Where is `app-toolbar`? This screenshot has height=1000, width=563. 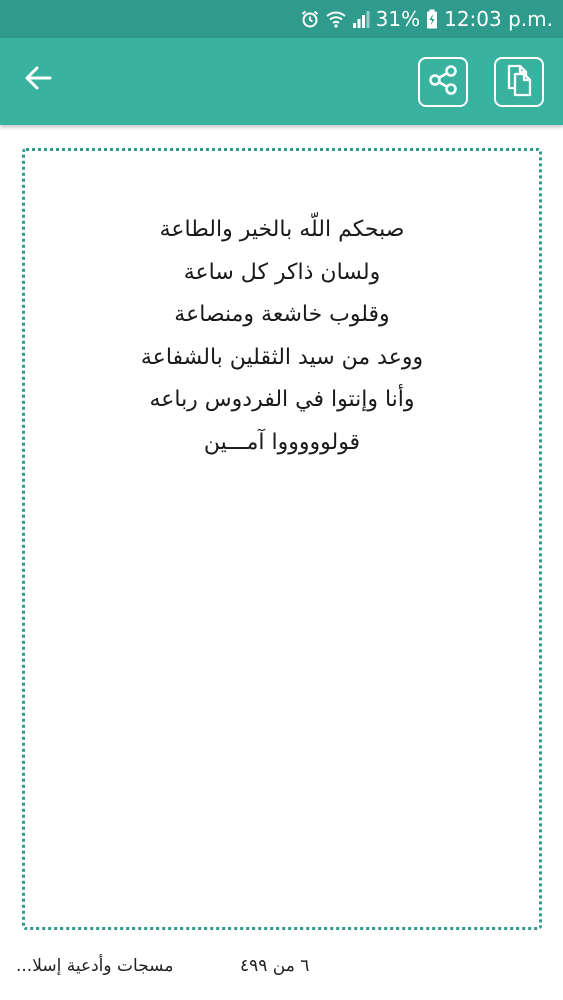
app-toolbar is located at coordinates (281, 81).